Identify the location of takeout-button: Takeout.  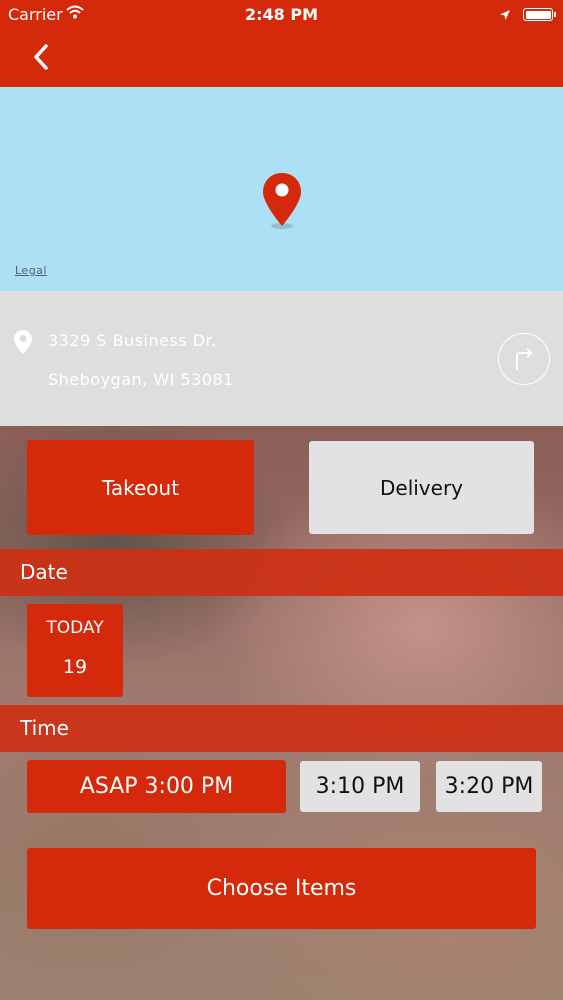
(140, 487).